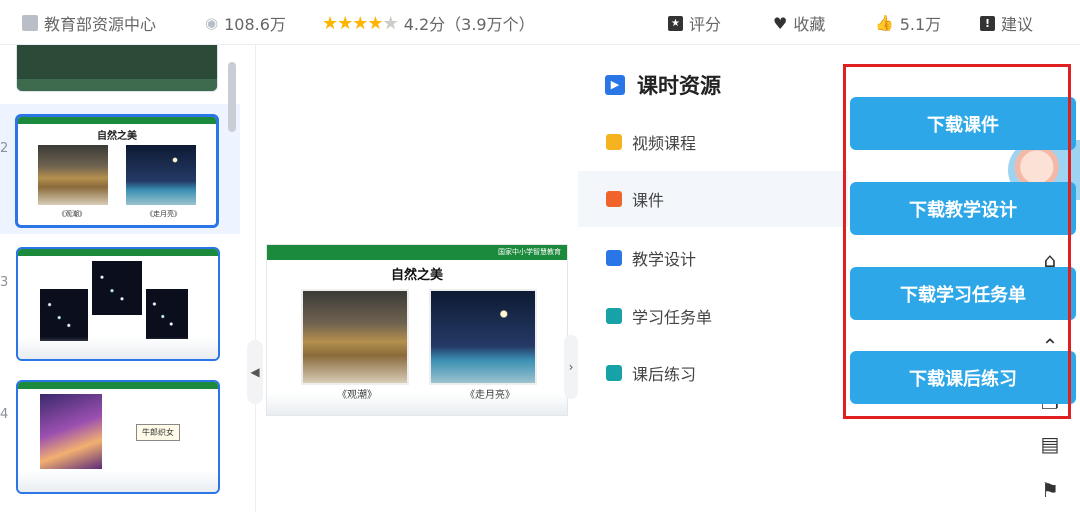 This screenshot has height=512, width=1080. I want to click on thumbnail-2: 自然之美 《观潮》 《走月亮》, so click(117, 171).